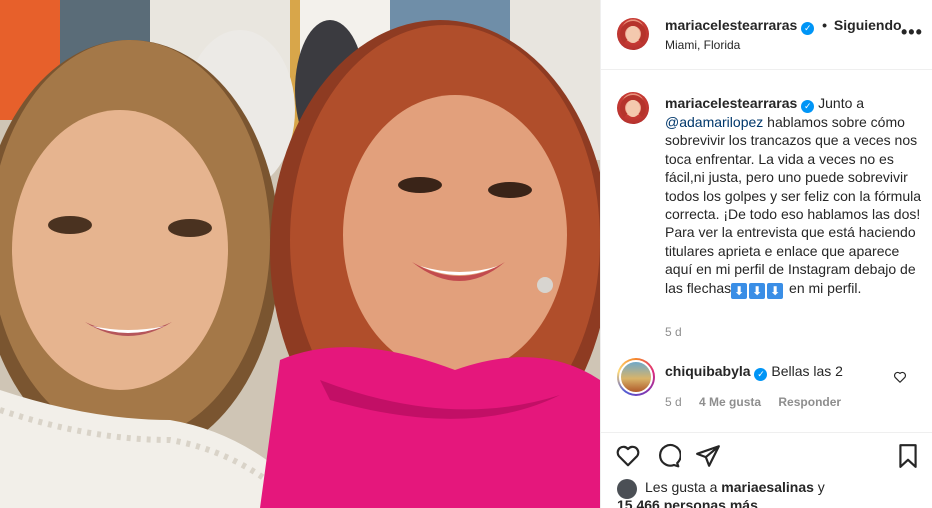 This screenshot has height=508, width=932. I want to click on comment-line: chiquibabyla ✓ Bellas las 2, so click(754, 372).